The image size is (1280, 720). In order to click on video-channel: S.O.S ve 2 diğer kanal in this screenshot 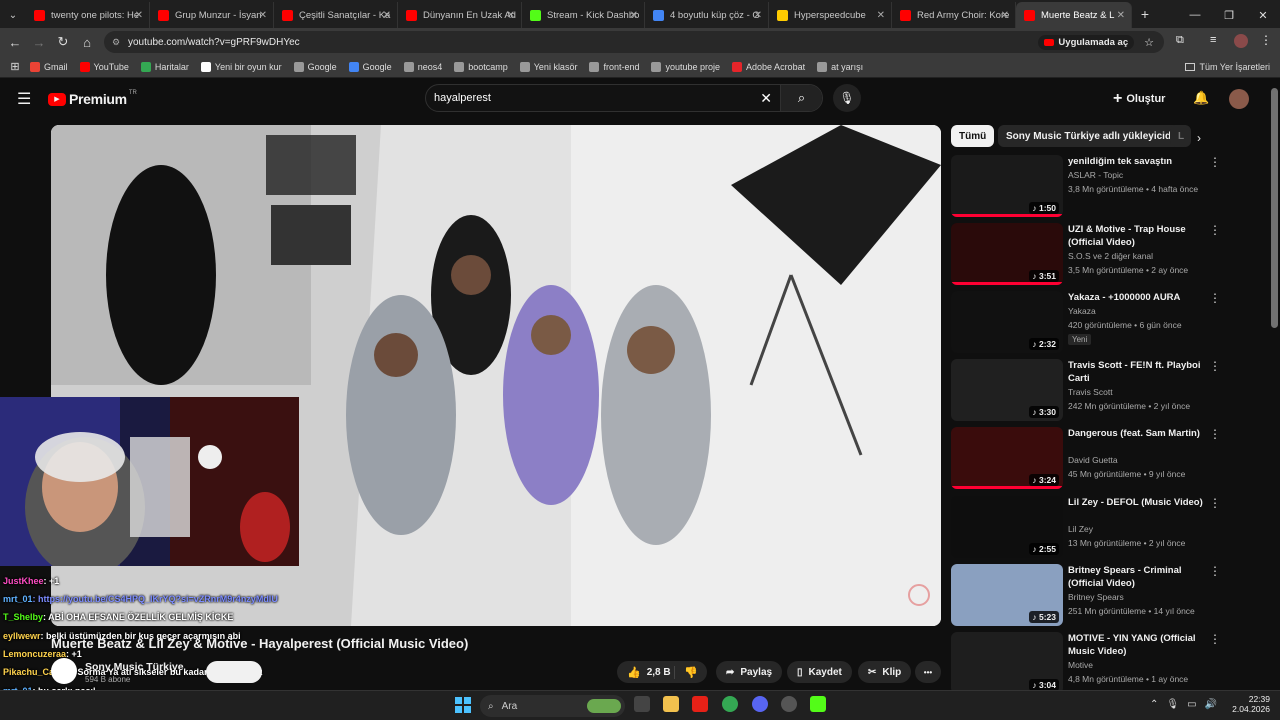, I will do `click(1110, 256)`.